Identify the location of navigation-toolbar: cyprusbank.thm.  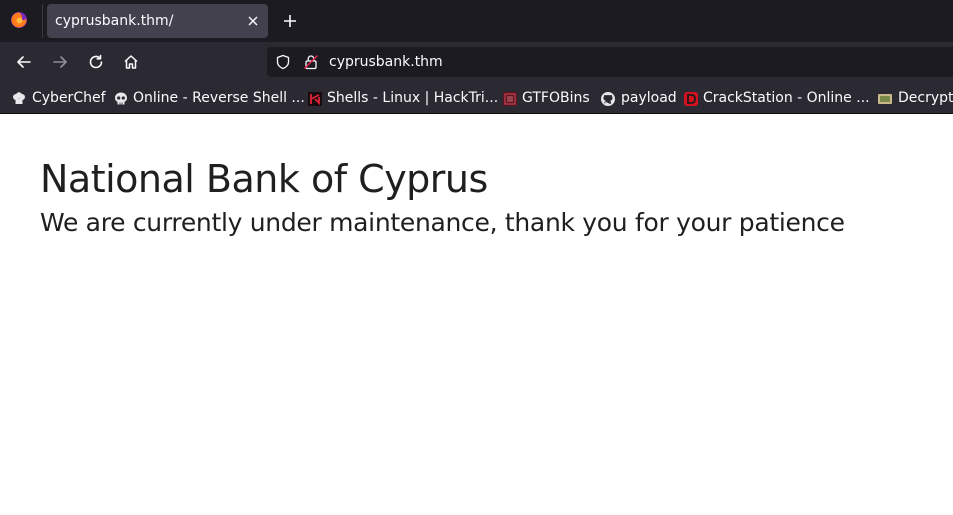
(476, 62).